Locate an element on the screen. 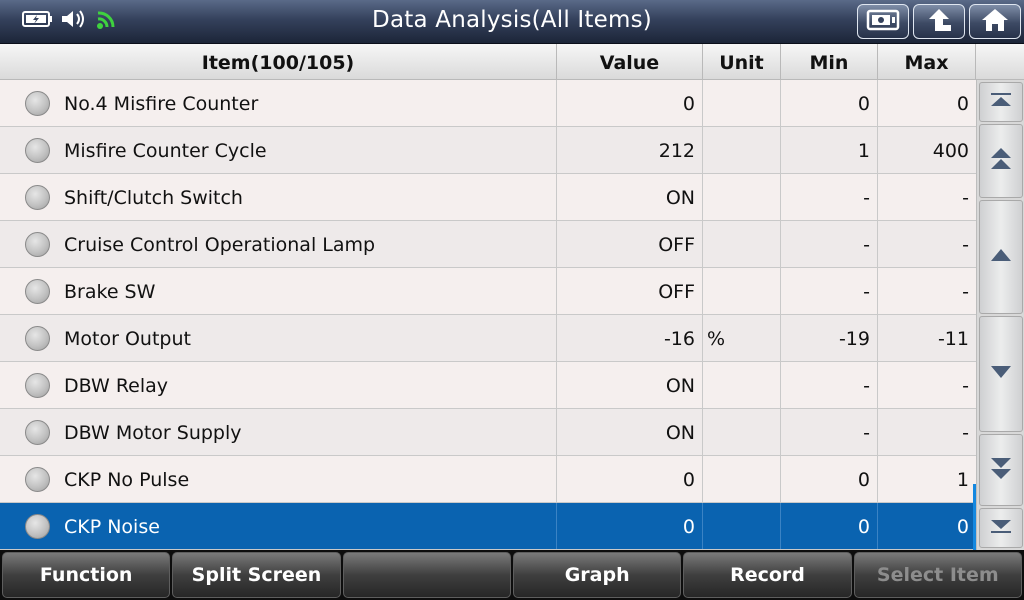 Image resolution: width=1024 pixels, height=600 pixels. home-button is located at coordinates (995, 21).